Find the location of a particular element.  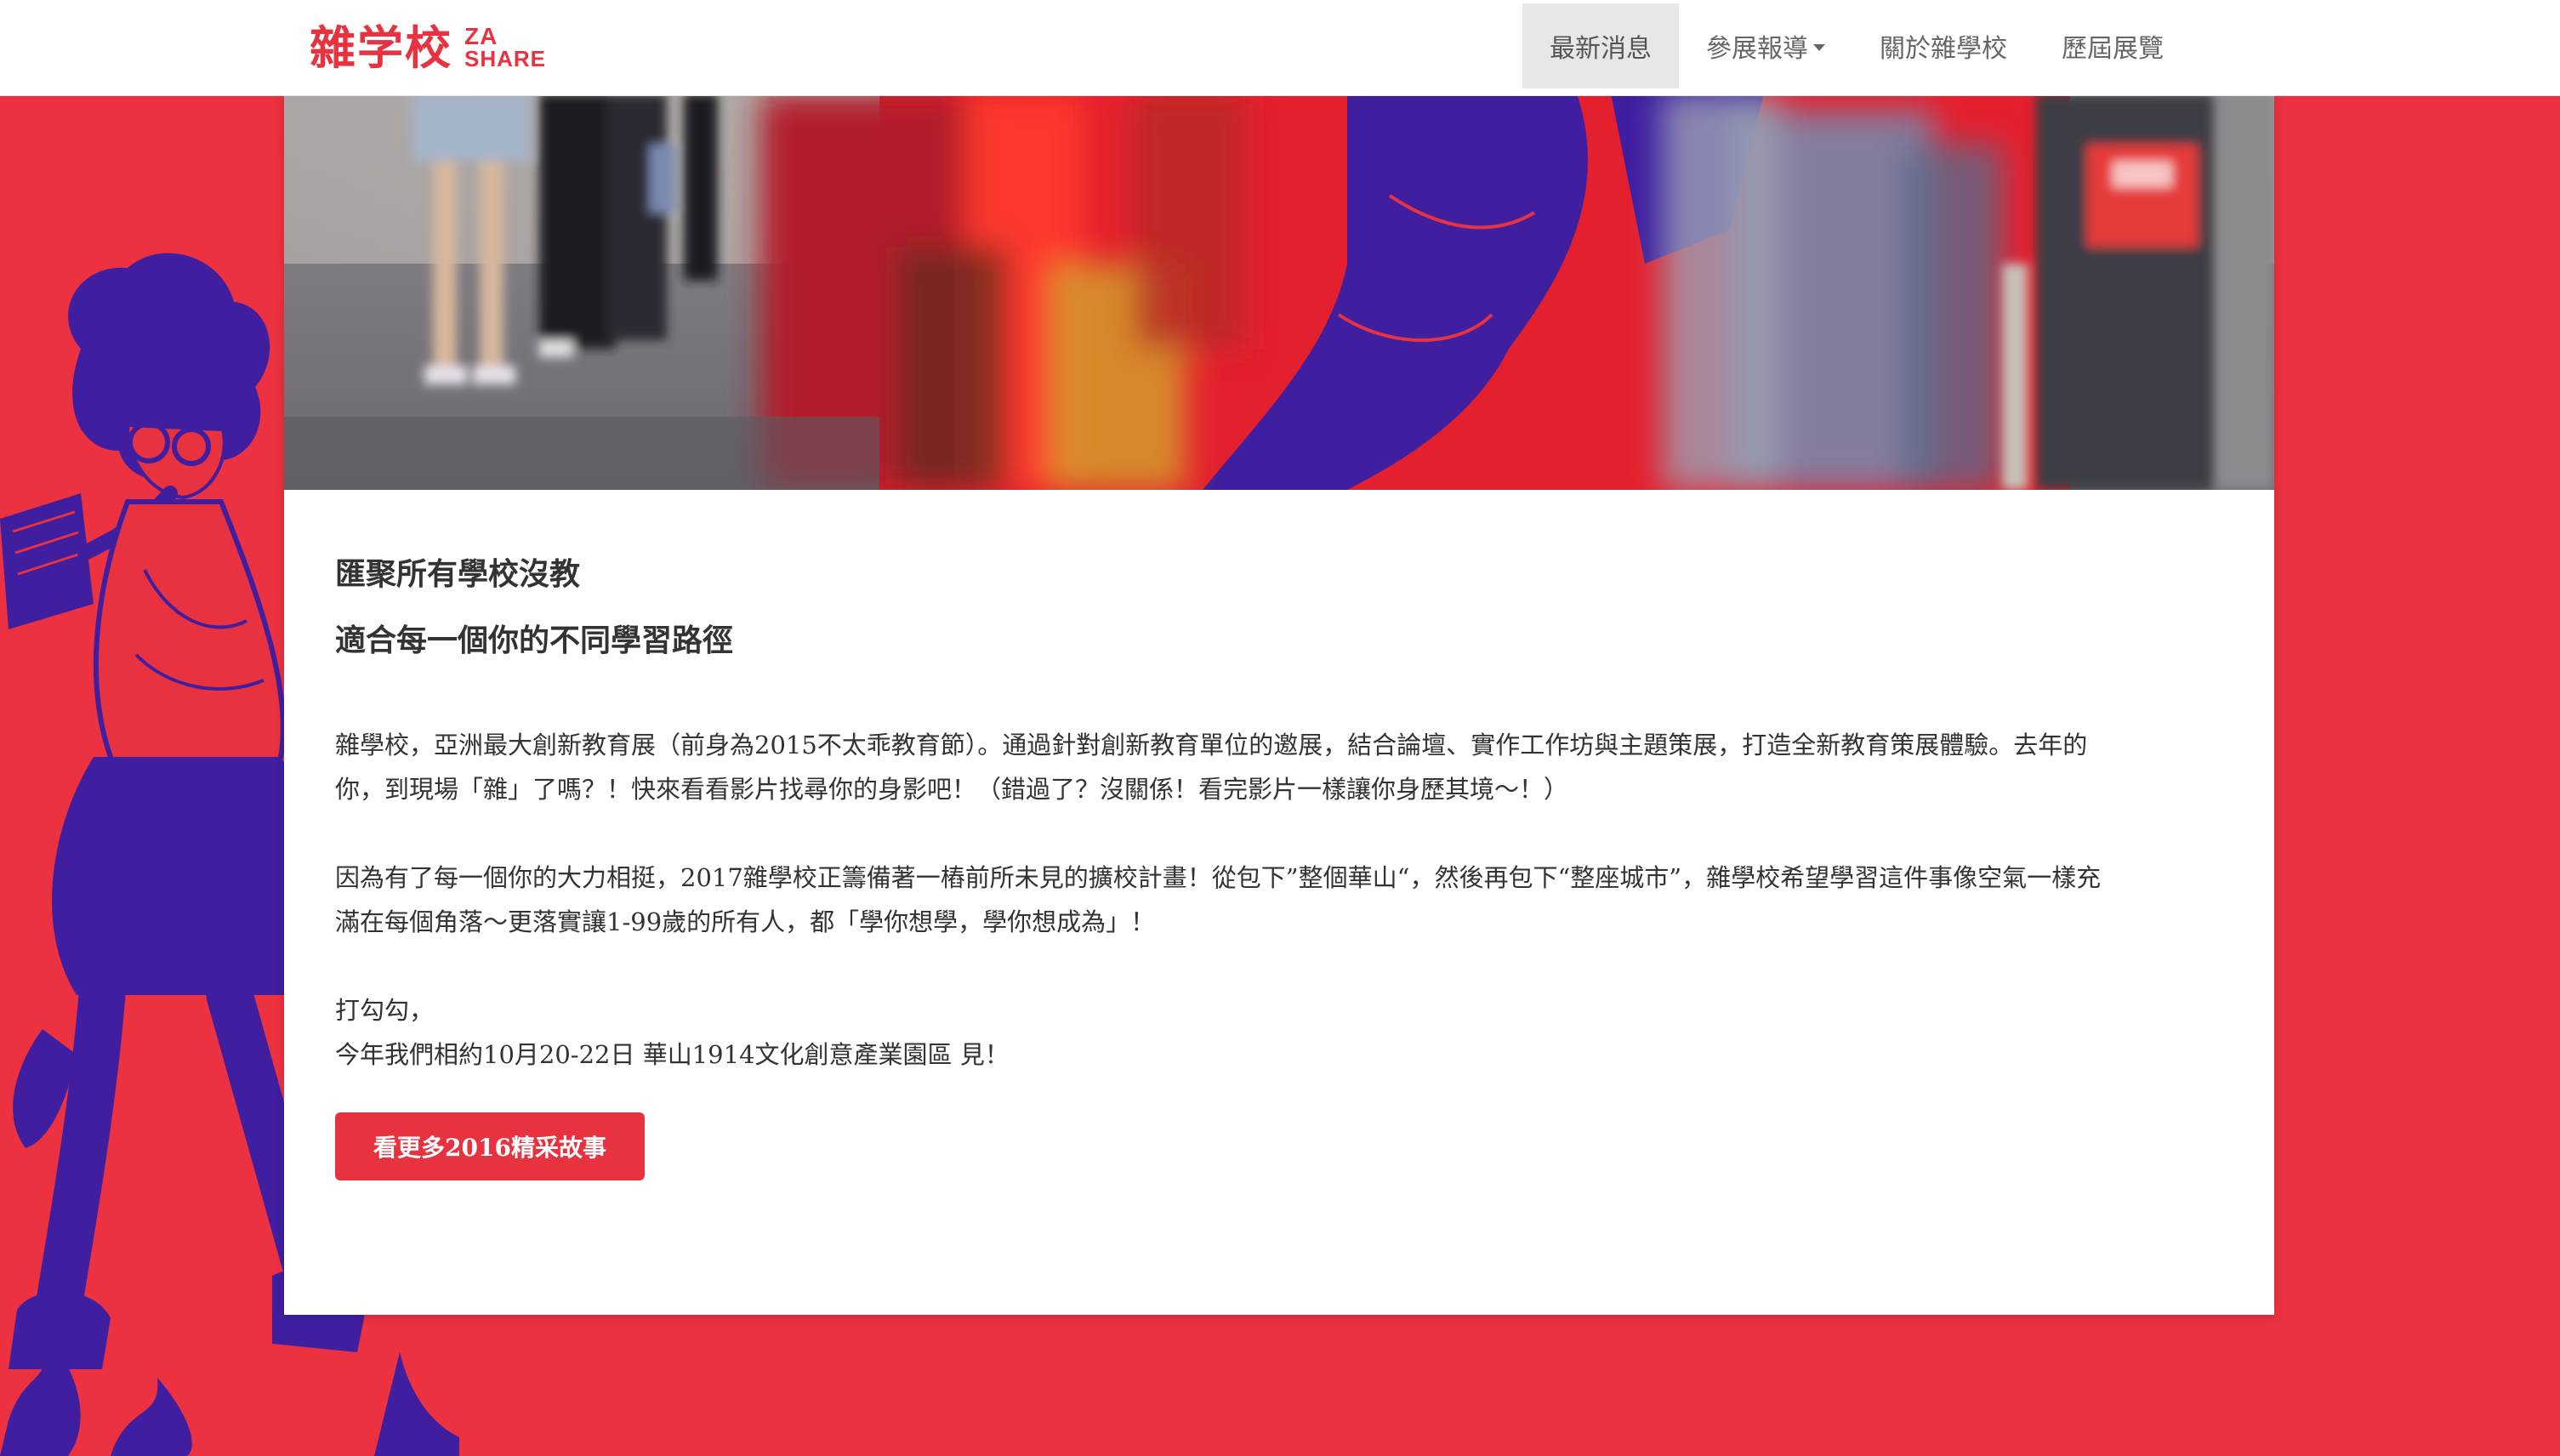

nav-item-about: 關於雜學校 is located at coordinates (1943, 45).